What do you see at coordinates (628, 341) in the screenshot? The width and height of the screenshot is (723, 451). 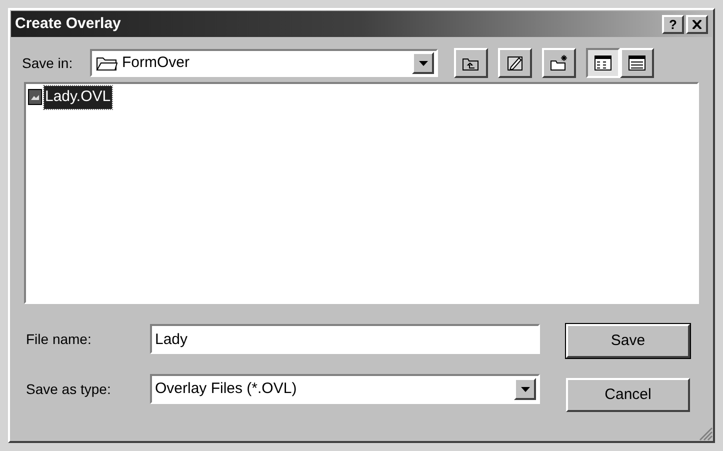 I see `dialog-button: Save` at bounding box center [628, 341].